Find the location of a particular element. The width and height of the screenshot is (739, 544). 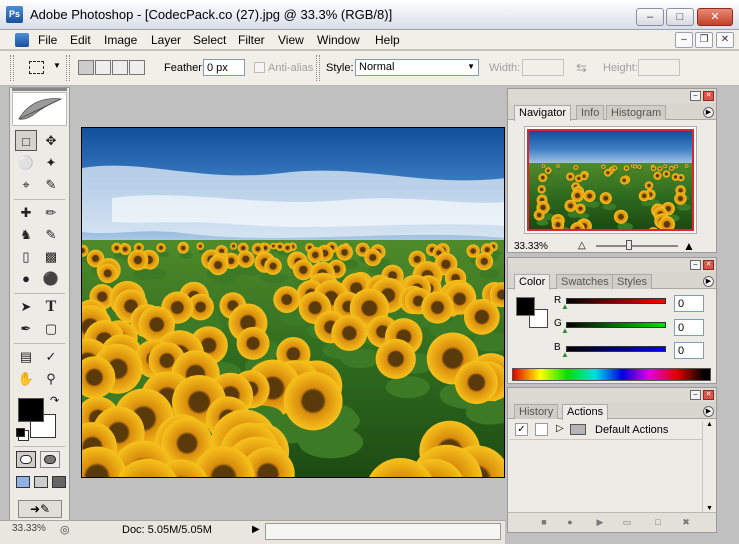

color-ramp is located at coordinates (611, 374).